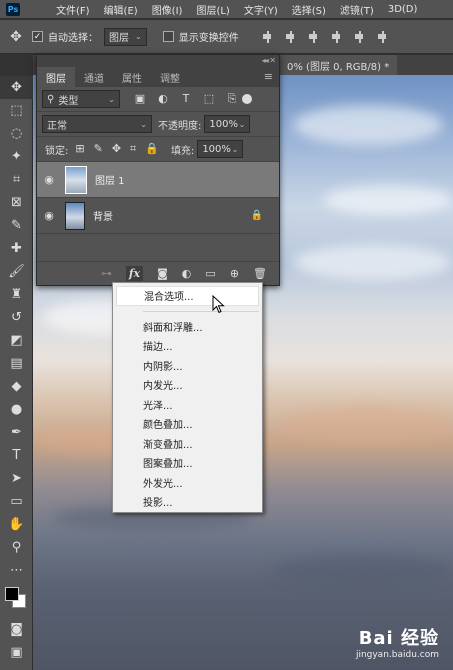 The height and width of the screenshot is (670, 453). I want to click on adjustment-filter-icon: ◐, so click(163, 99).